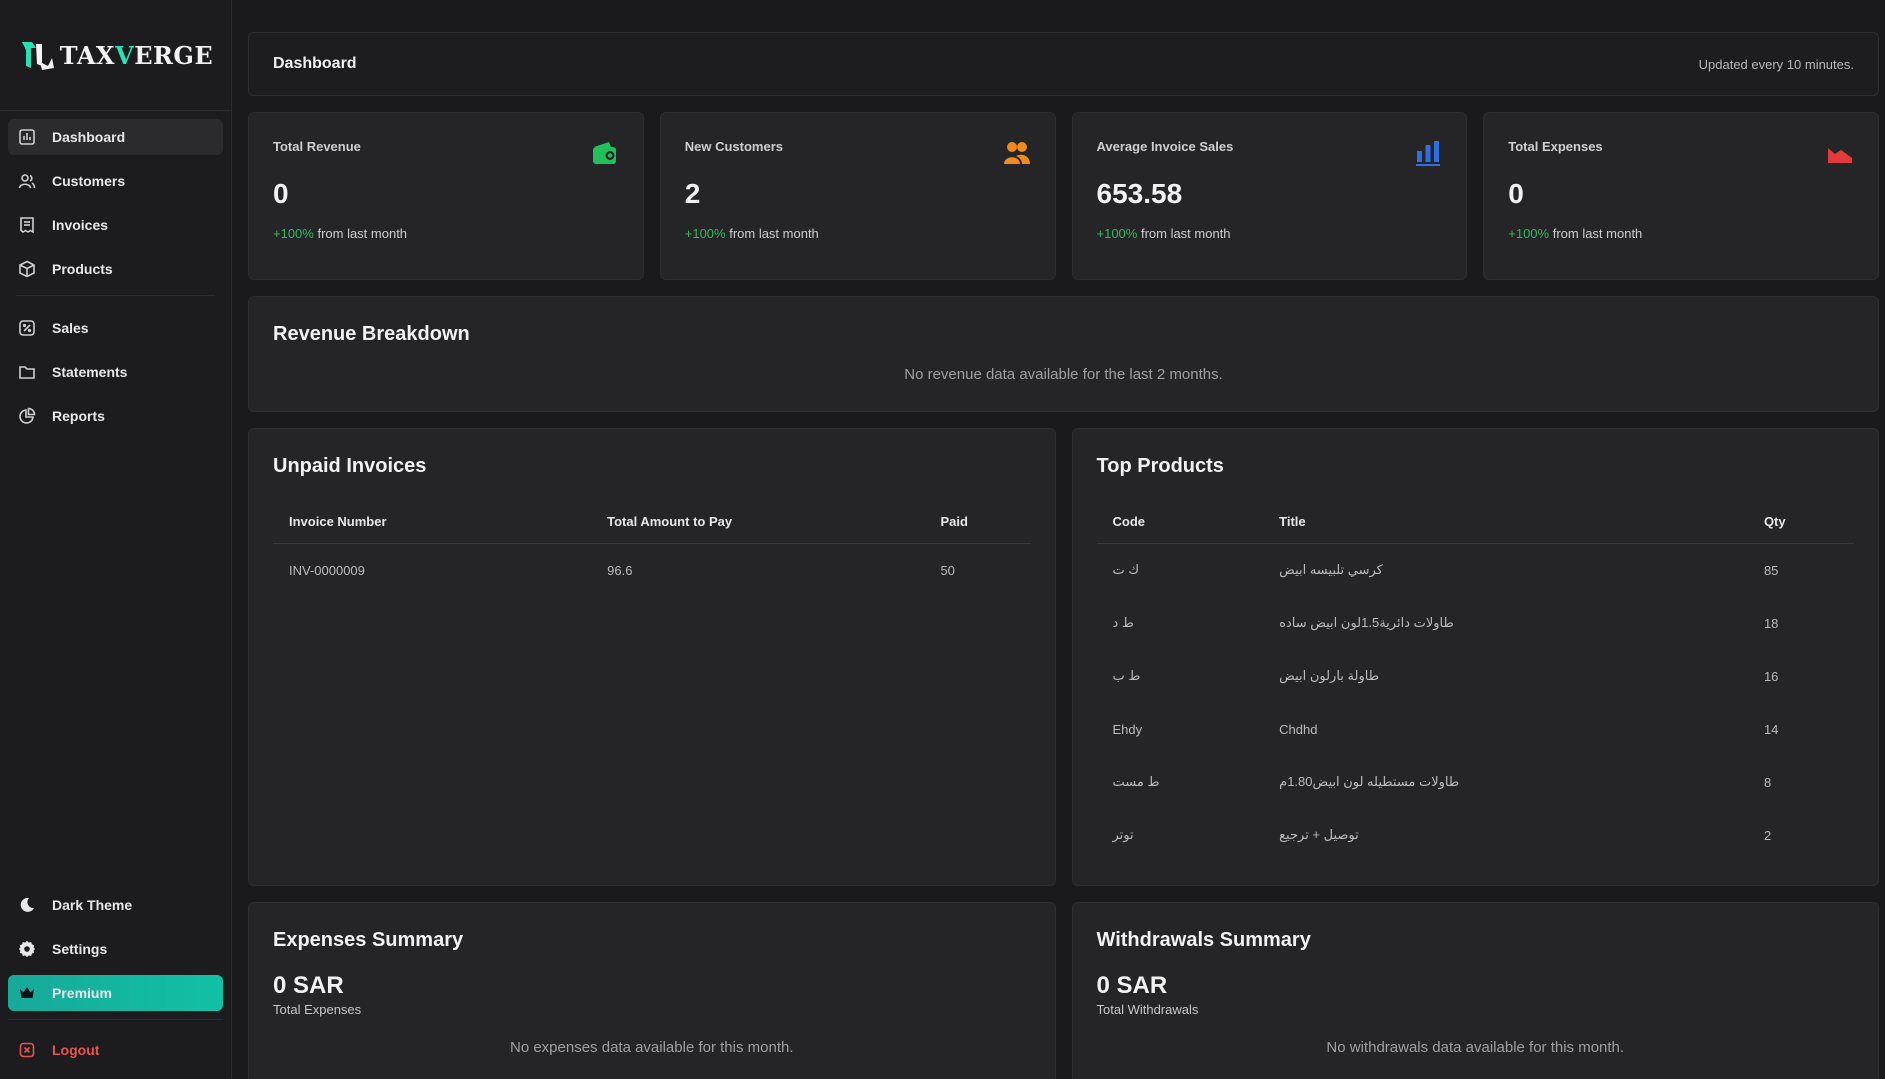  I want to click on stat-card-new-customers: New Customers 2 +100% from last month, so click(857, 196).